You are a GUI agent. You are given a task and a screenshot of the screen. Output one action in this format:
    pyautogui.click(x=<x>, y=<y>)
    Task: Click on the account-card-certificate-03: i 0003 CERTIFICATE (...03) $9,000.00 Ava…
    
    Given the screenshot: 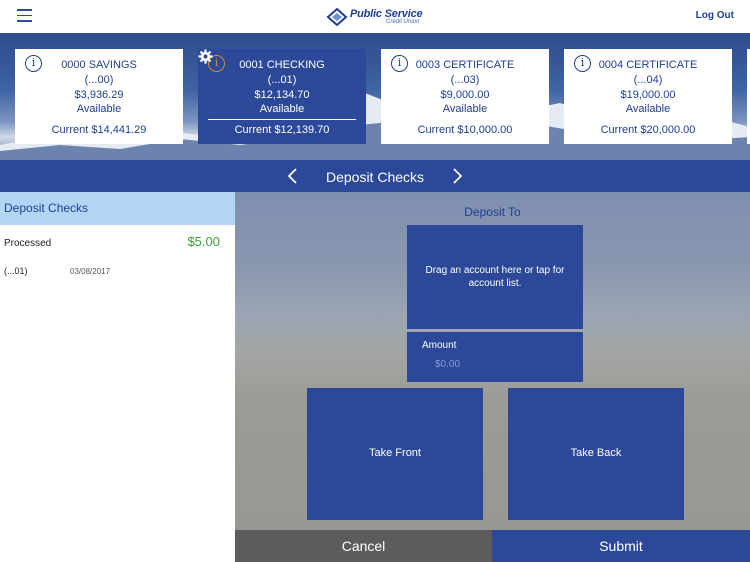 What is the action you would take?
    pyautogui.click(x=465, y=96)
    